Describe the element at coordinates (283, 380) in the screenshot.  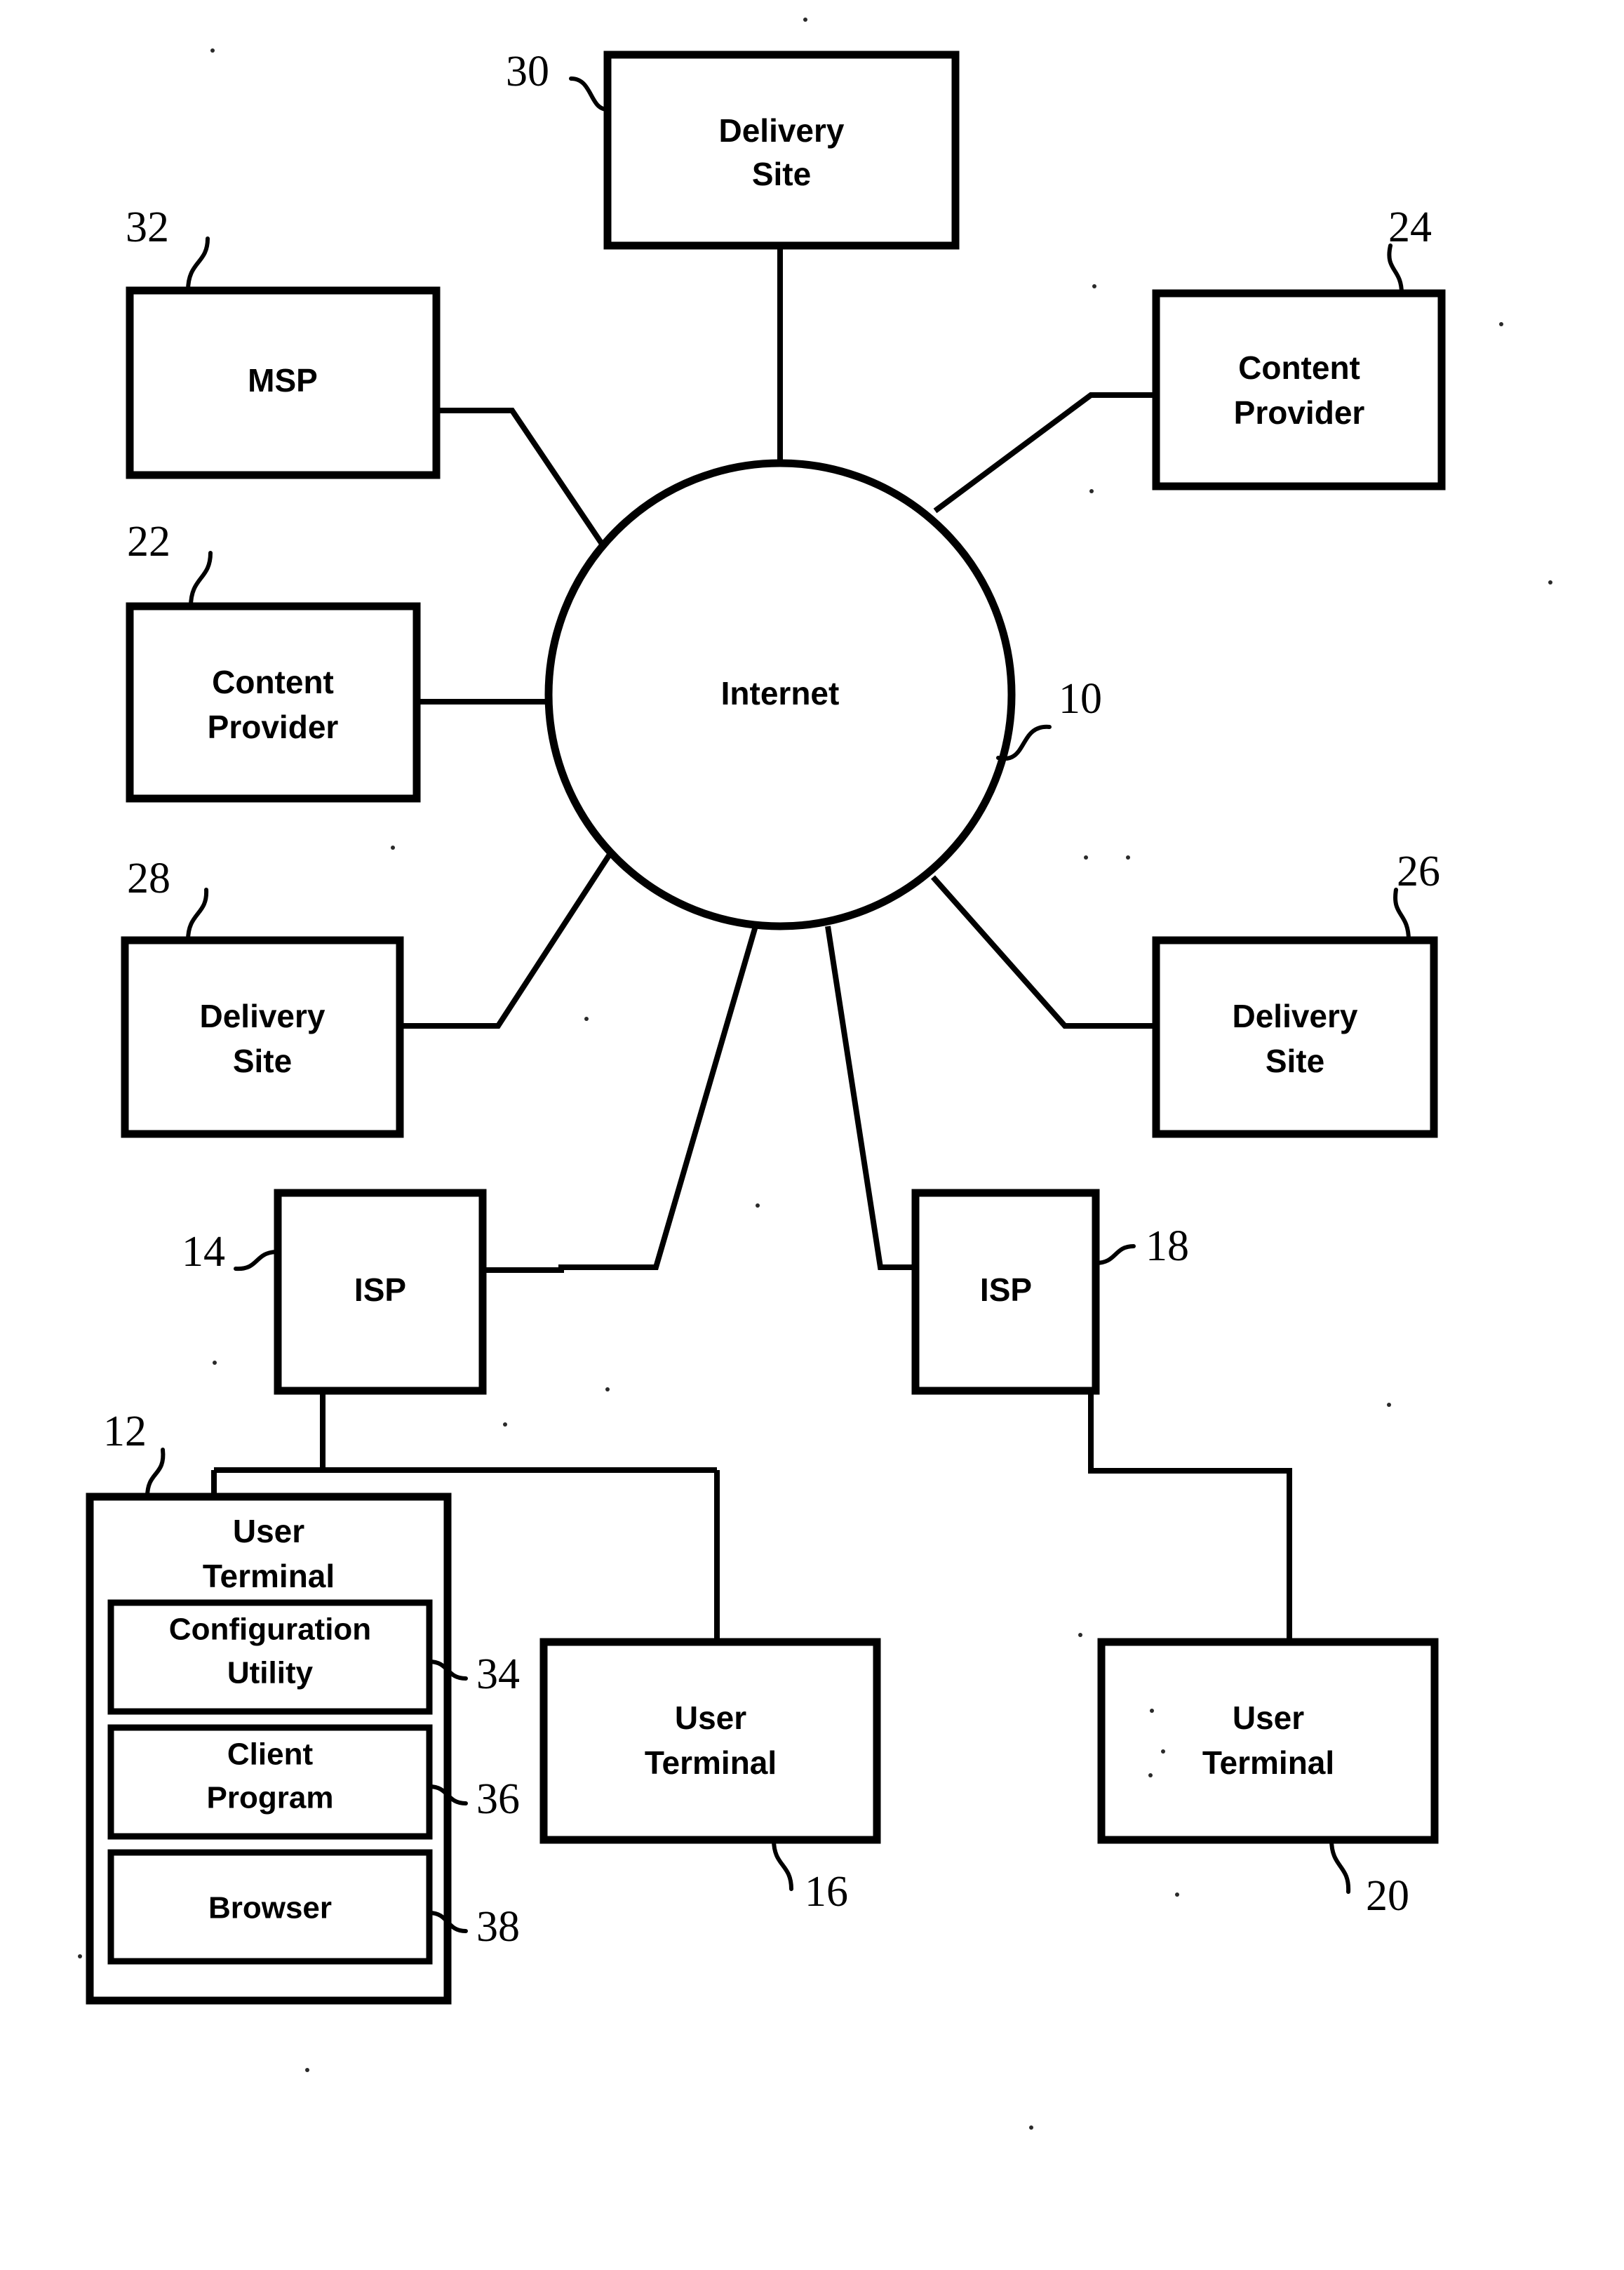
I see `node-msp-label-1: MSP` at that location.